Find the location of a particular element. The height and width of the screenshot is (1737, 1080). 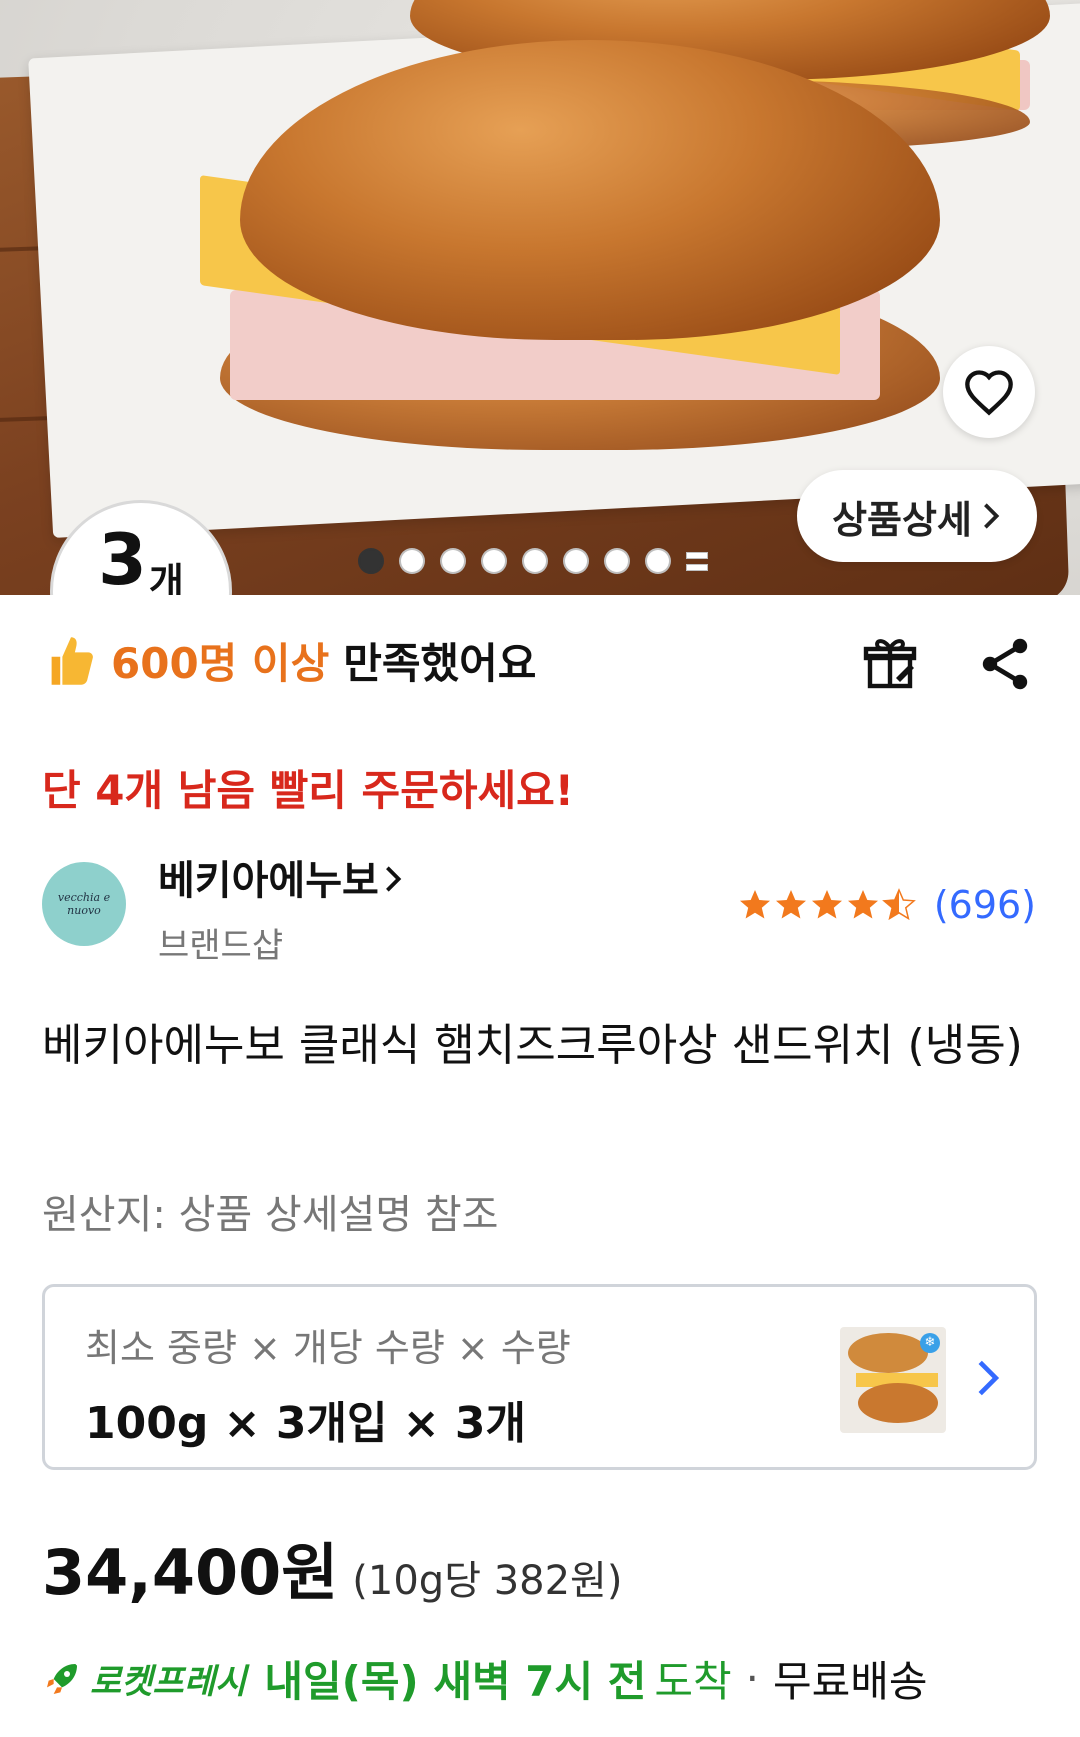

carousel-more-icon is located at coordinates (697, 561).